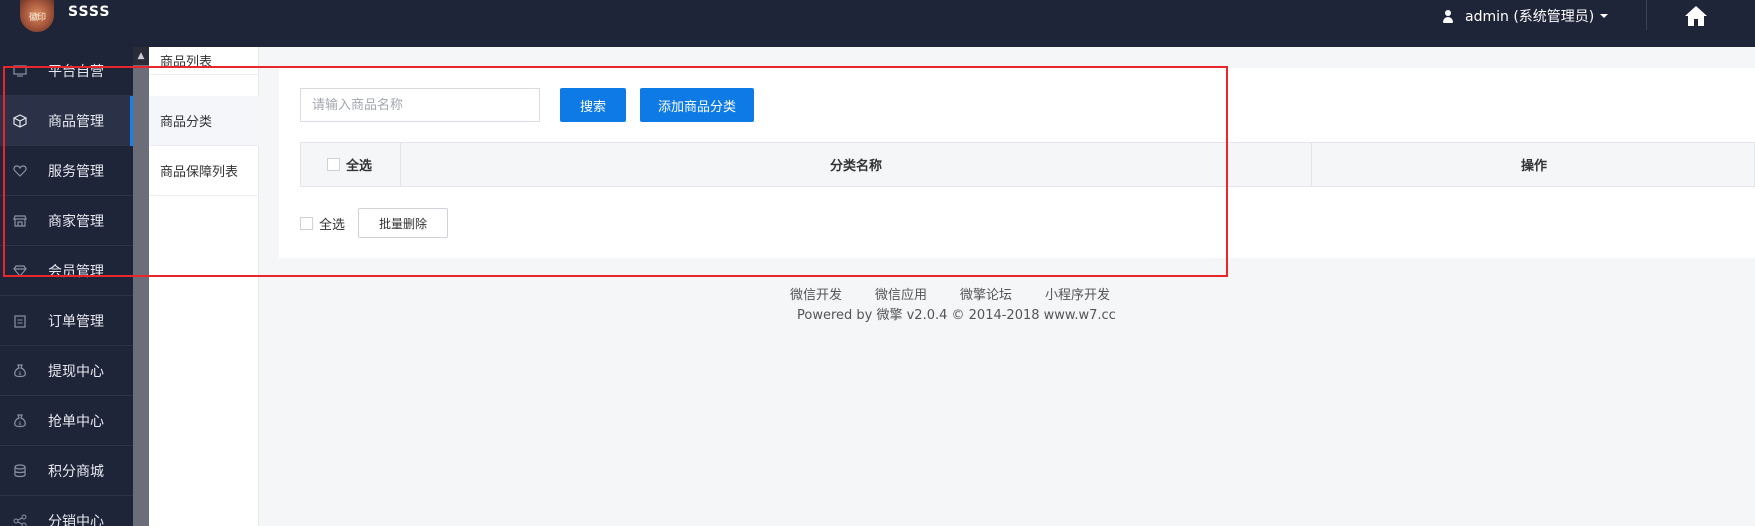 This screenshot has width=1755, height=526. Describe the element at coordinates (986, 293) in the screenshot. I see `footer-link: 微擎论坛` at that location.